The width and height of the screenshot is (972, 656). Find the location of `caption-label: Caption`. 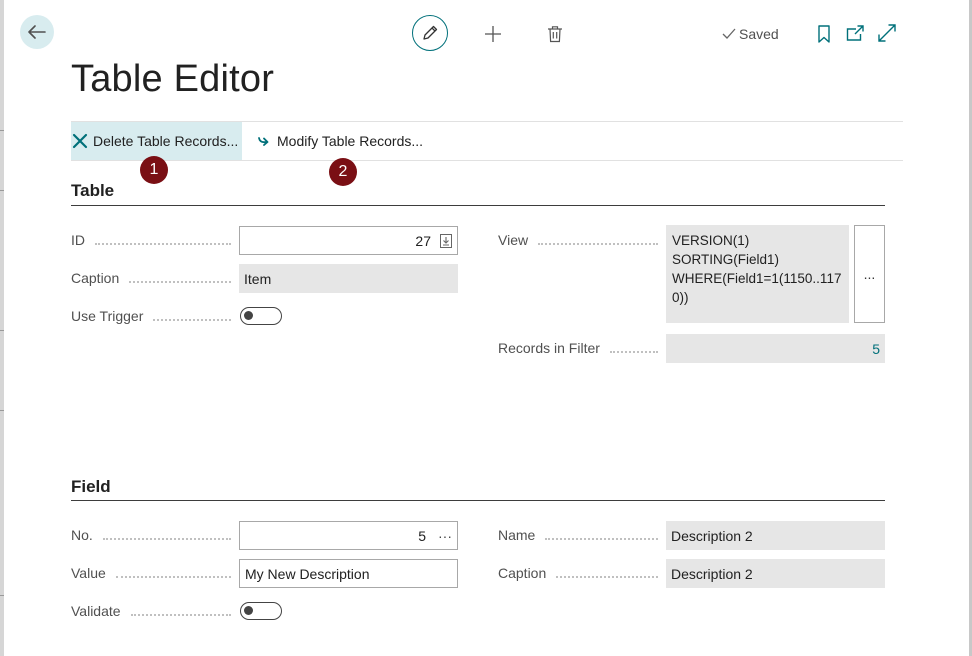

caption-label: Caption is located at coordinates (155, 278).